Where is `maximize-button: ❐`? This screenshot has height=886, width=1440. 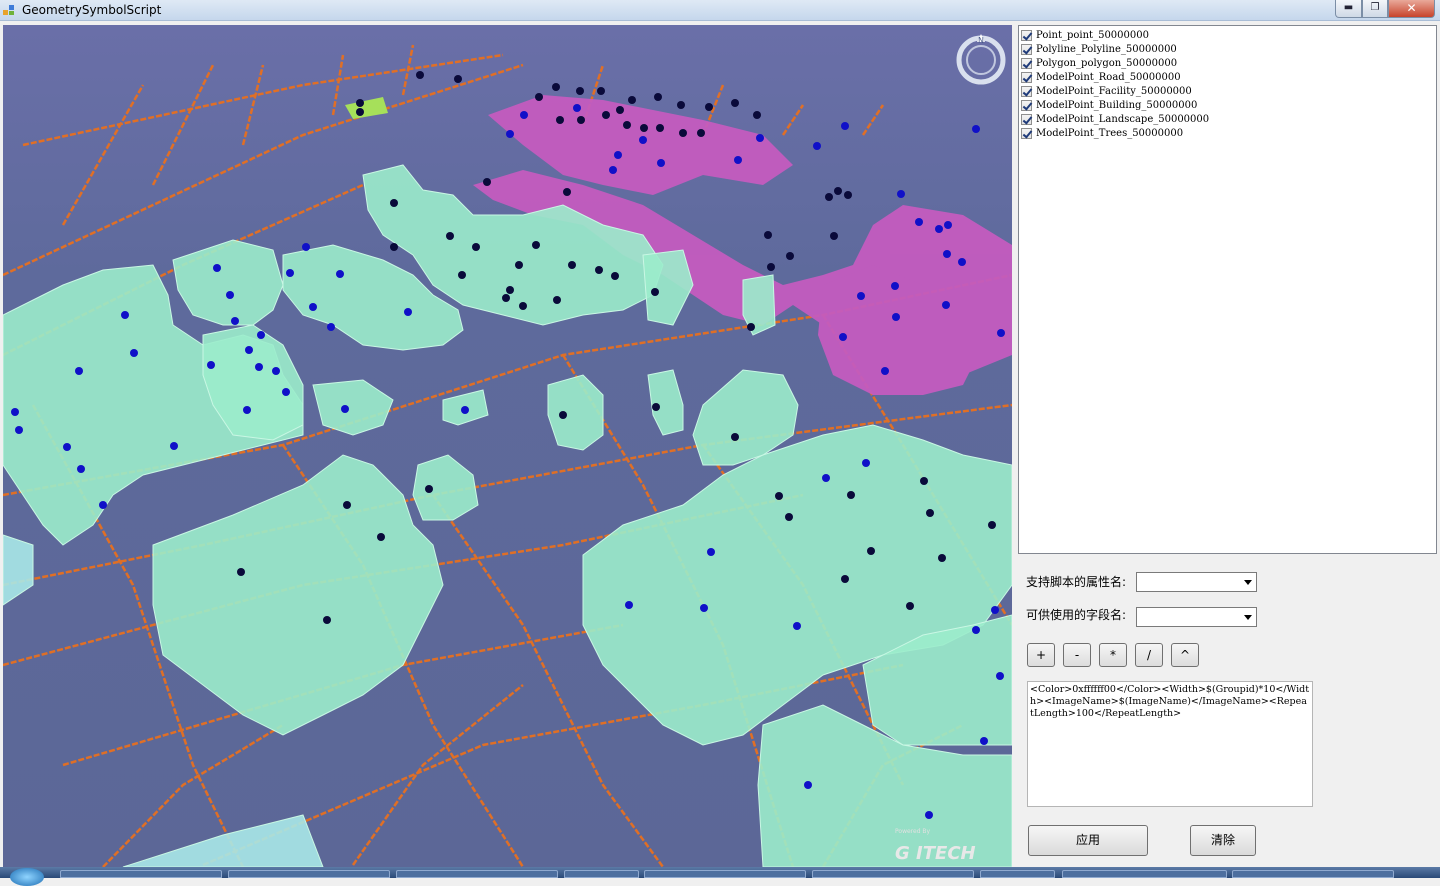 maximize-button: ❐ is located at coordinates (1375, 9).